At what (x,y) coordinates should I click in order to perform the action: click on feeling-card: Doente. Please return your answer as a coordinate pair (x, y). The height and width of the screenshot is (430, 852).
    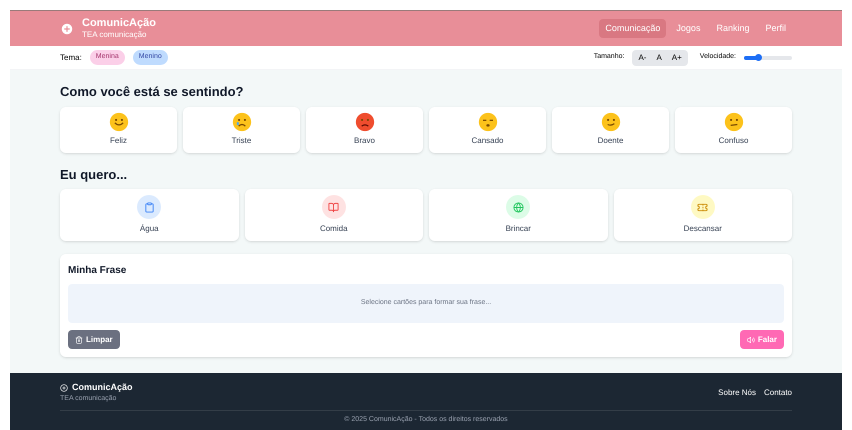
    Looking at the image, I should click on (610, 129).